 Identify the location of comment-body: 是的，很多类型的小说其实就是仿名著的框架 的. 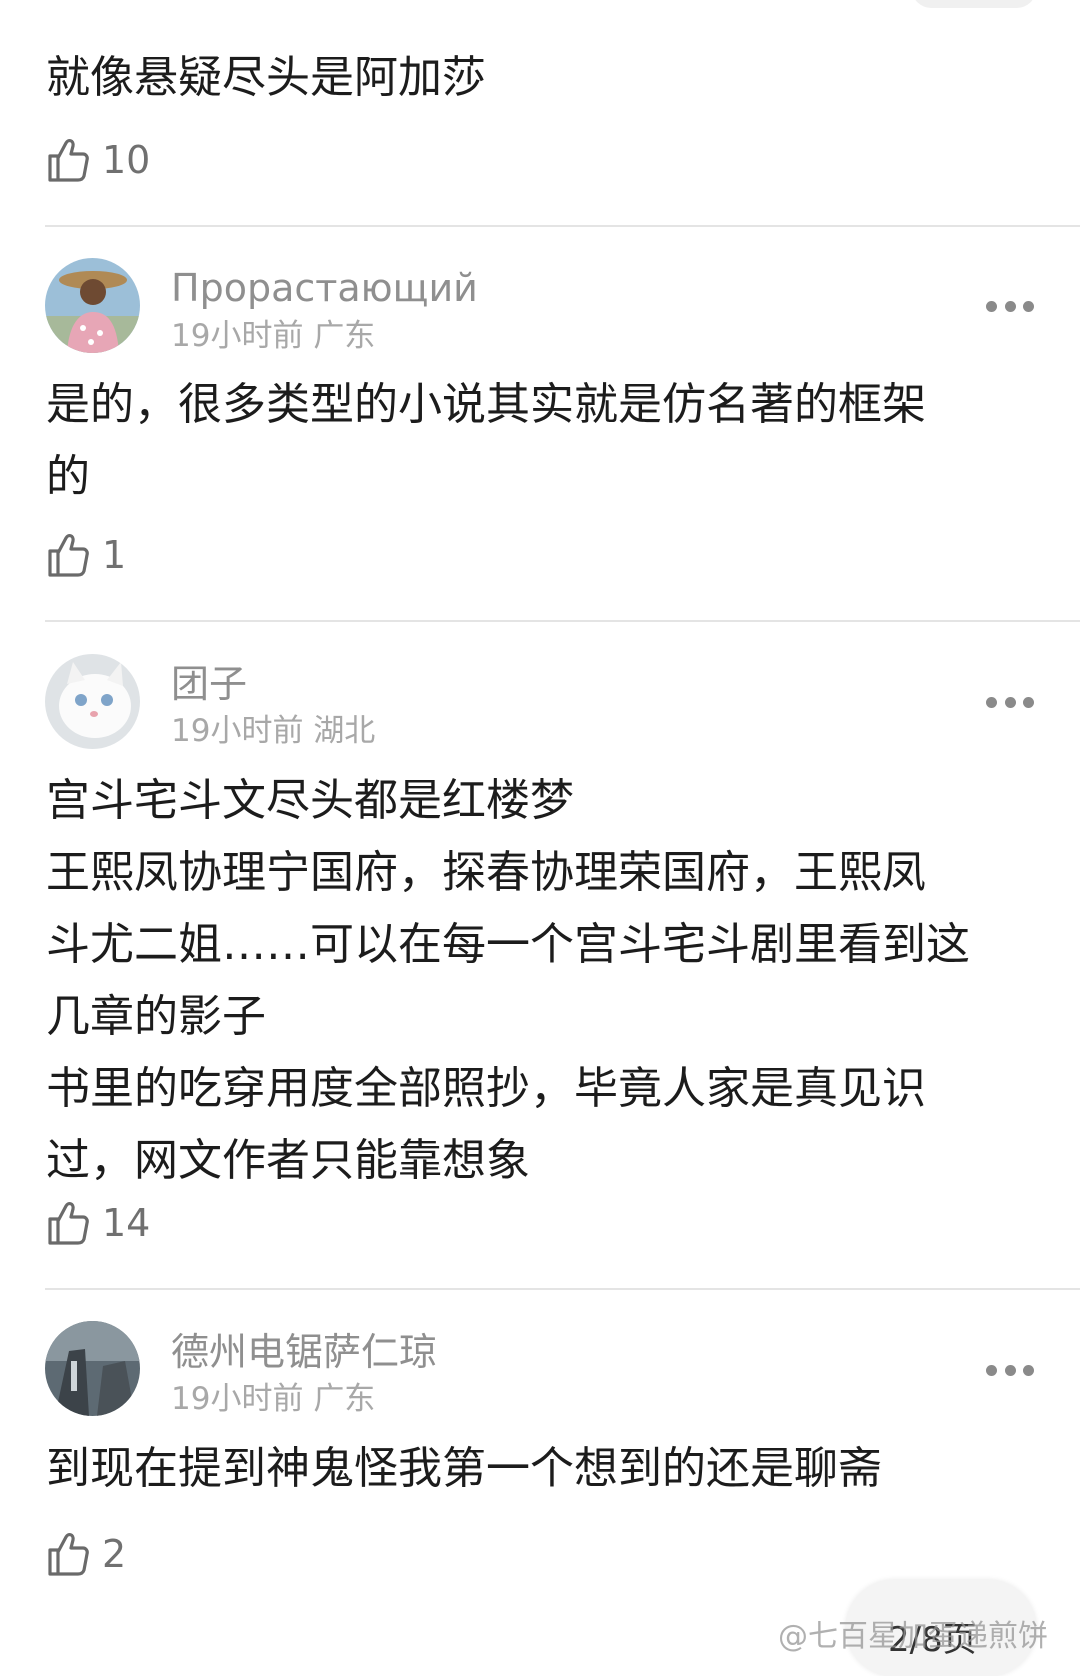
(541, 441).